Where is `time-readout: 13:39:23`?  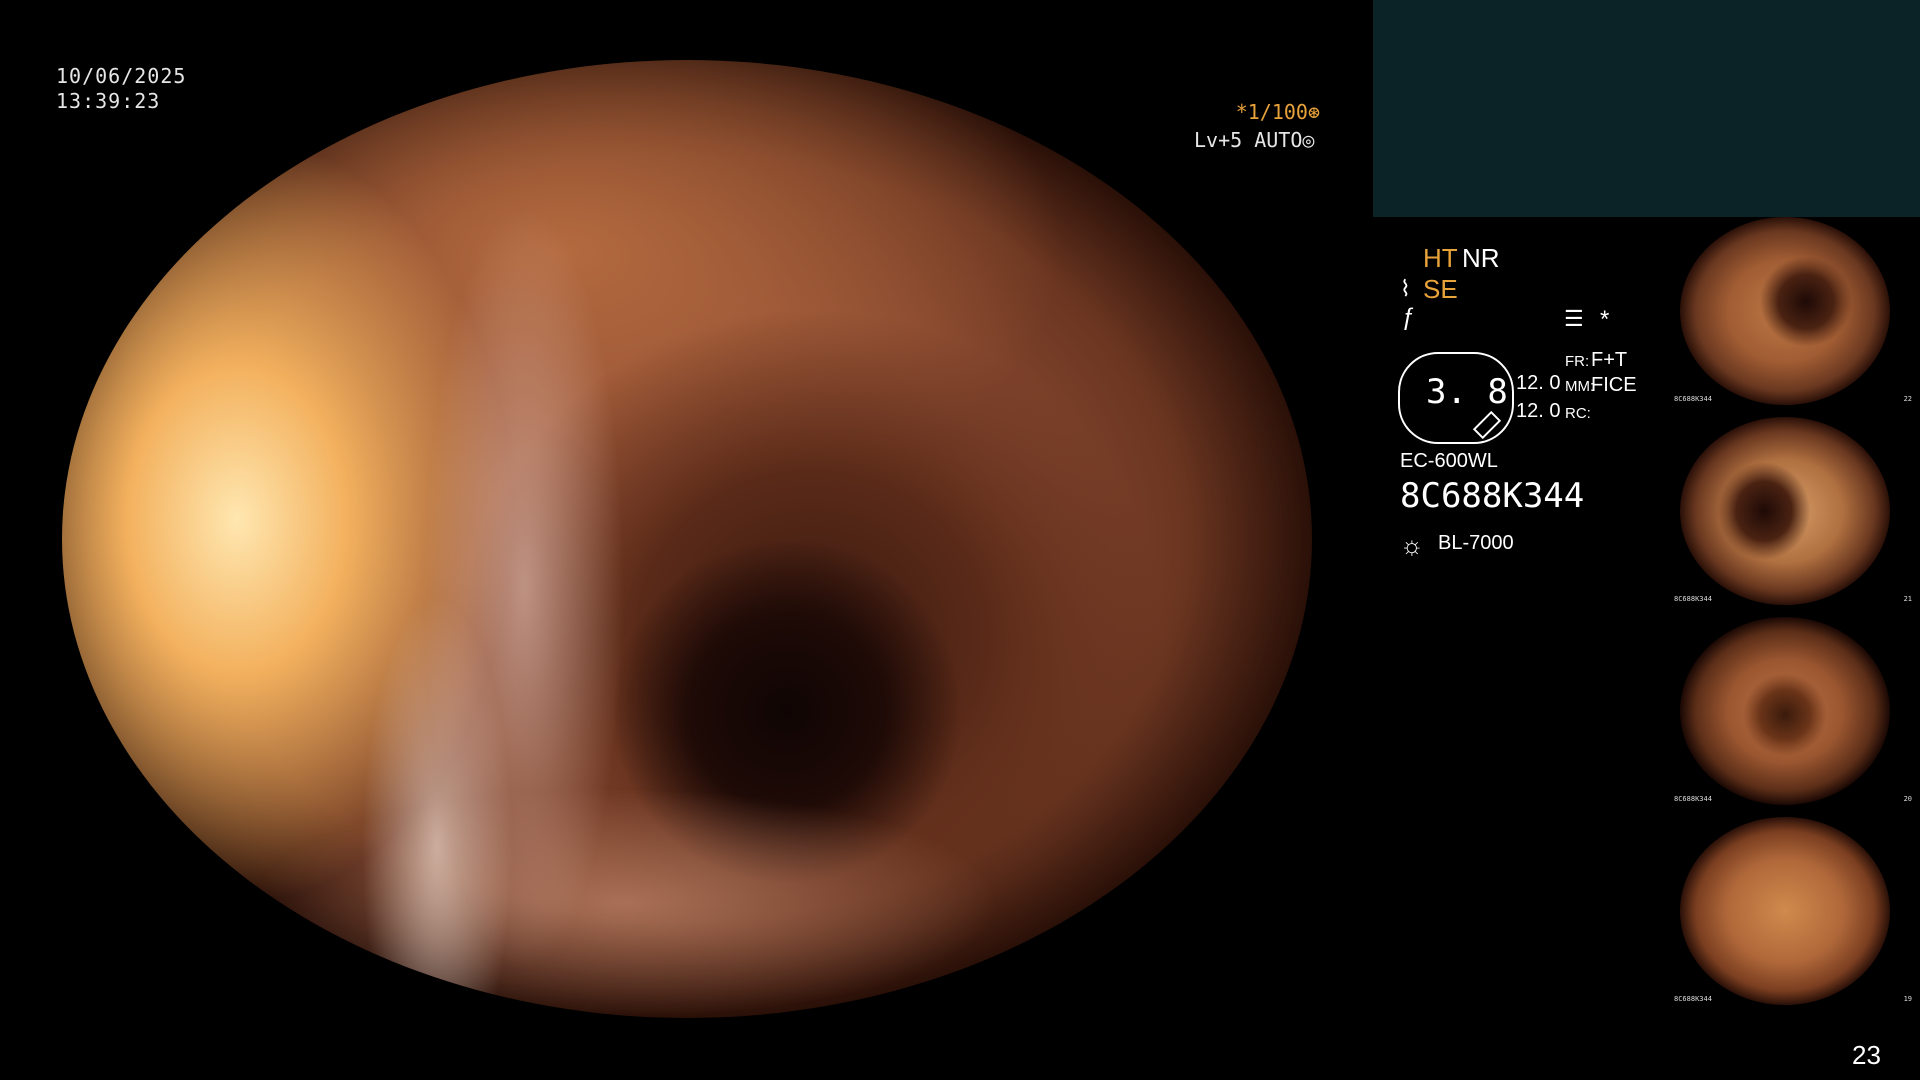
time-readout: 13:39:23 is located at coordinates (108, 101).